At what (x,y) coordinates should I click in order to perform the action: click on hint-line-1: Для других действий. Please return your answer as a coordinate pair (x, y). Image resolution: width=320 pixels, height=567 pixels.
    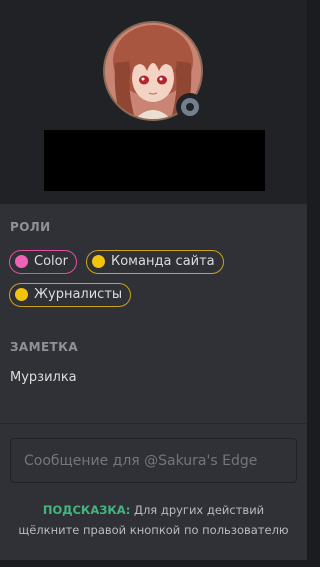
    Looking at the image, I should click on (199, 510).